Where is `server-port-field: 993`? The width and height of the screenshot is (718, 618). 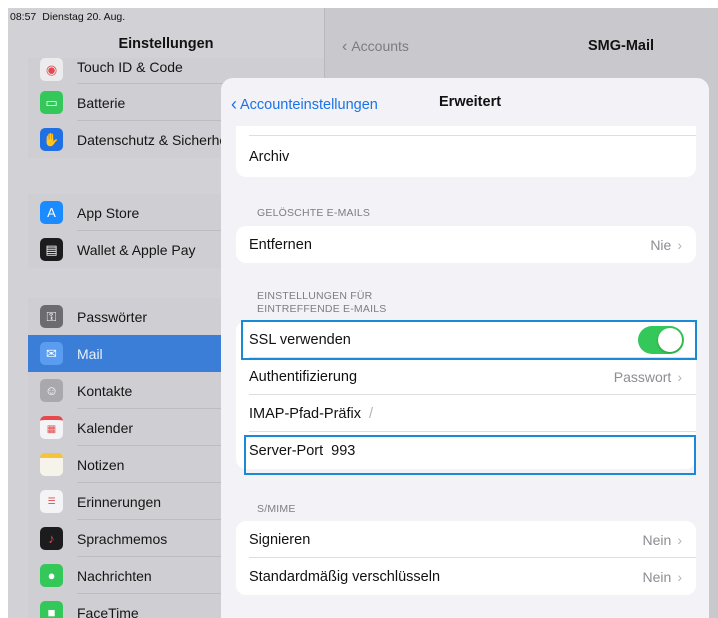
server-port-field: 993 is located at coordinates (343, 451).